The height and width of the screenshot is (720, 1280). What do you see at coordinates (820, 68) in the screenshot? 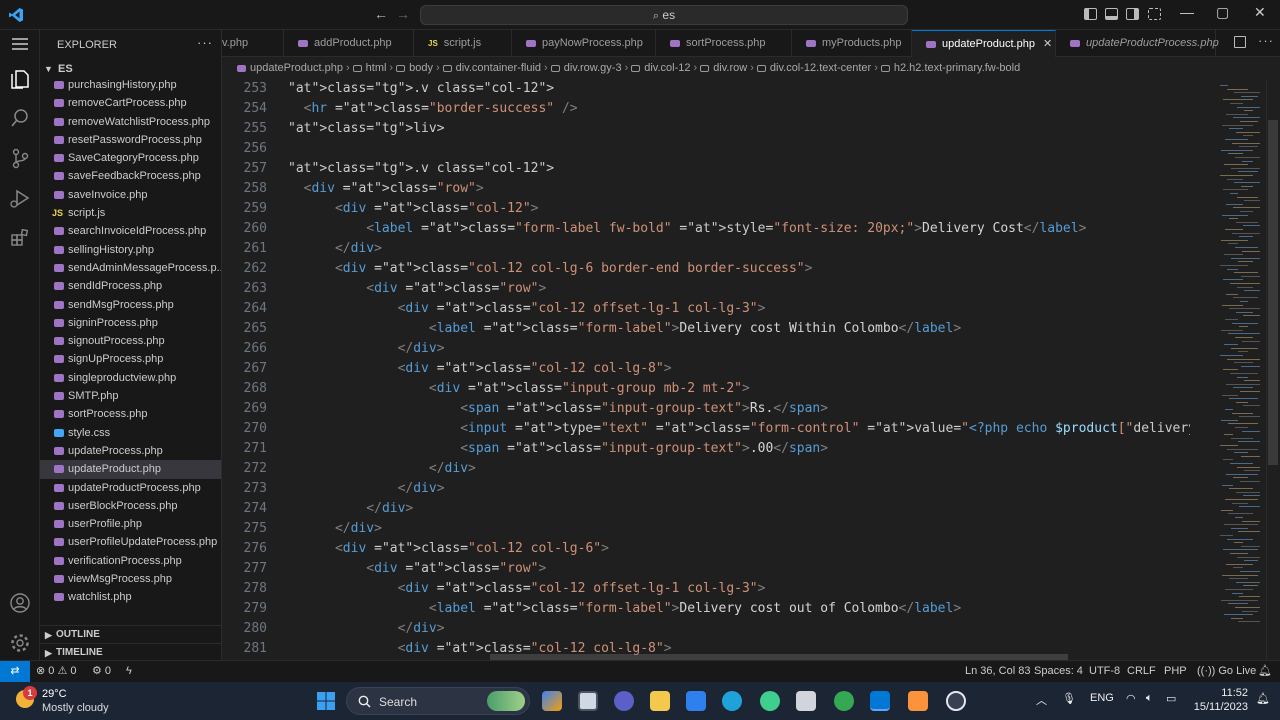
I see `breadcrumb-item: div.col-12.text-center` at bounding box center [820, 68].